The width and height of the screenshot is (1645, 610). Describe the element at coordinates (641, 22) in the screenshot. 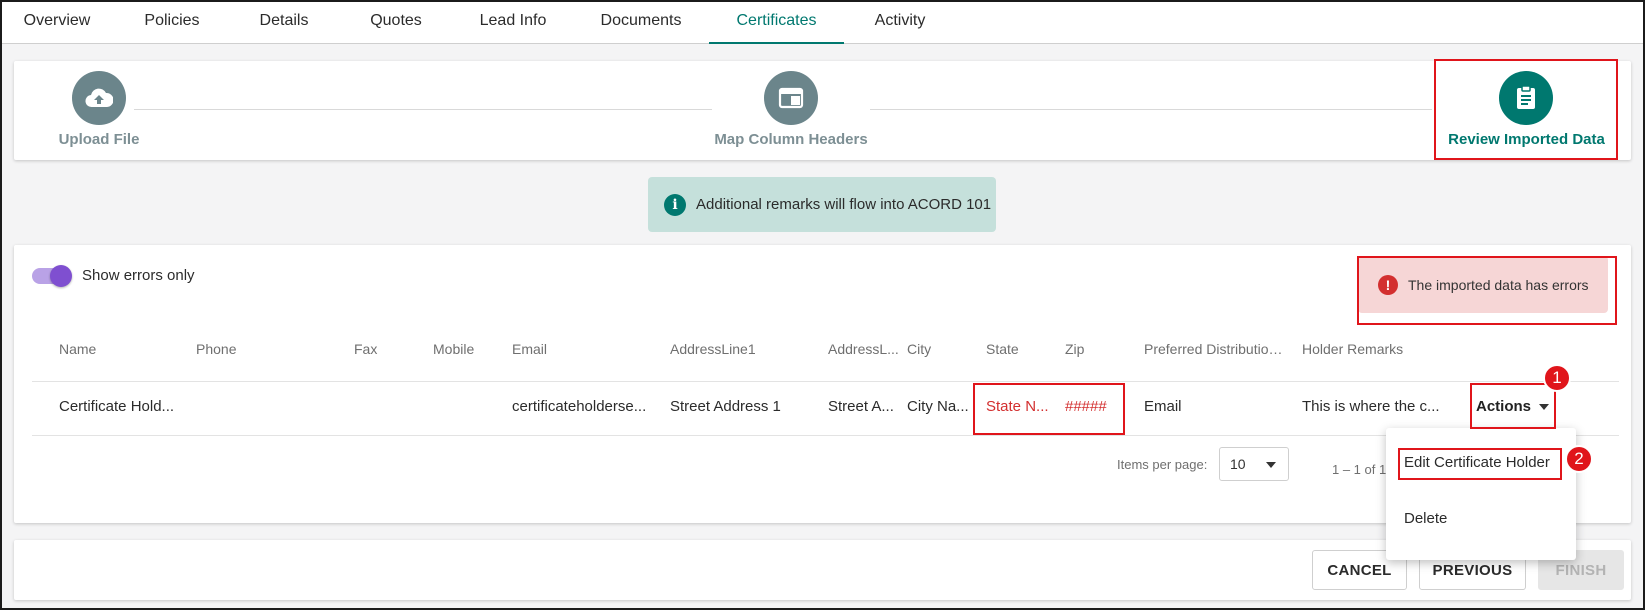

I see `tab-documents: Documents` at that location.